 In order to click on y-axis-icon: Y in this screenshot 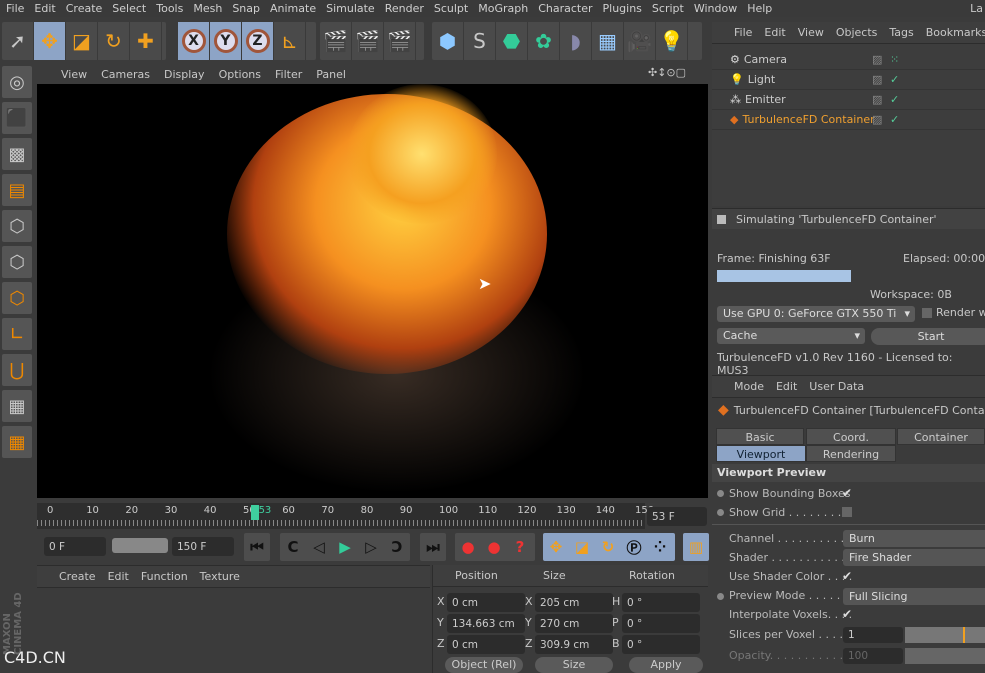, I will do `click(226, 41)`.